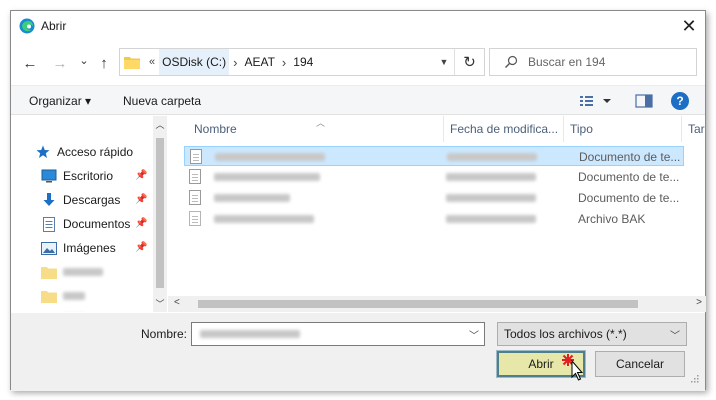 Image resolution: width=716 pixels, height=400 pixels. What do you see at coordinates (596, 102) in the screenshot?
I see `view-options-icon` at bounding box center [596, 102].